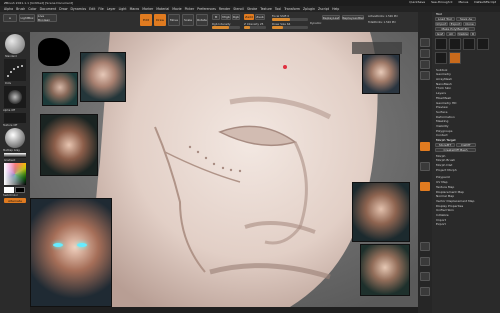 The height and width of the screenshot is (313, 500). What do you see at coordinates (441, 43) in the screenshot?
I see `tool-thumb-head` at bounding box center [441, 43].